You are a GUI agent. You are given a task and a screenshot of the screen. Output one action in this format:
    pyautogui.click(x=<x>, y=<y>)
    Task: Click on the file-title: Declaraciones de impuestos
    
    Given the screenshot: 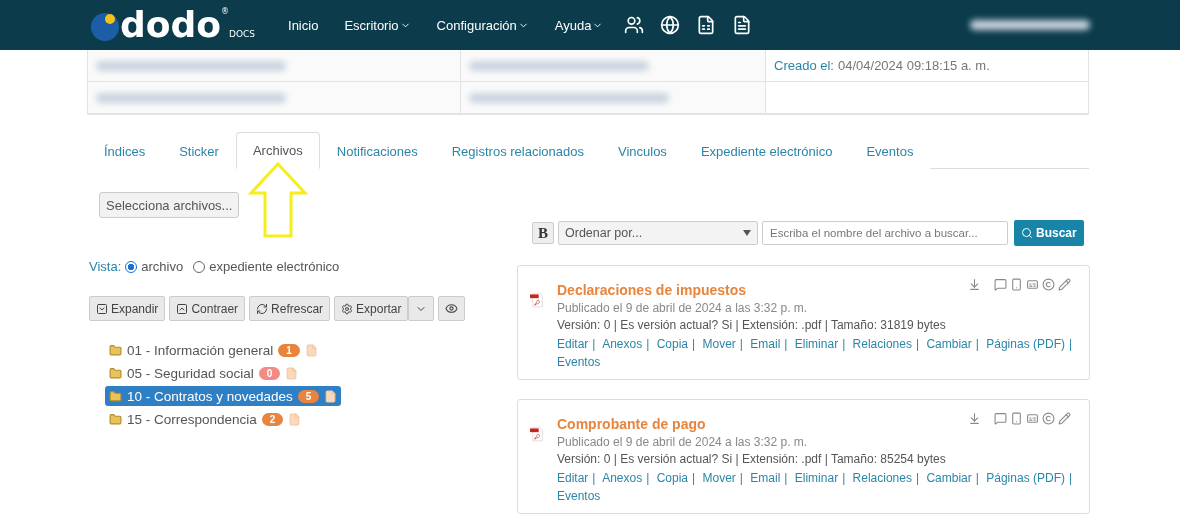 What is the action you would take?
    pyautogui.click(x=817, y=290)
    